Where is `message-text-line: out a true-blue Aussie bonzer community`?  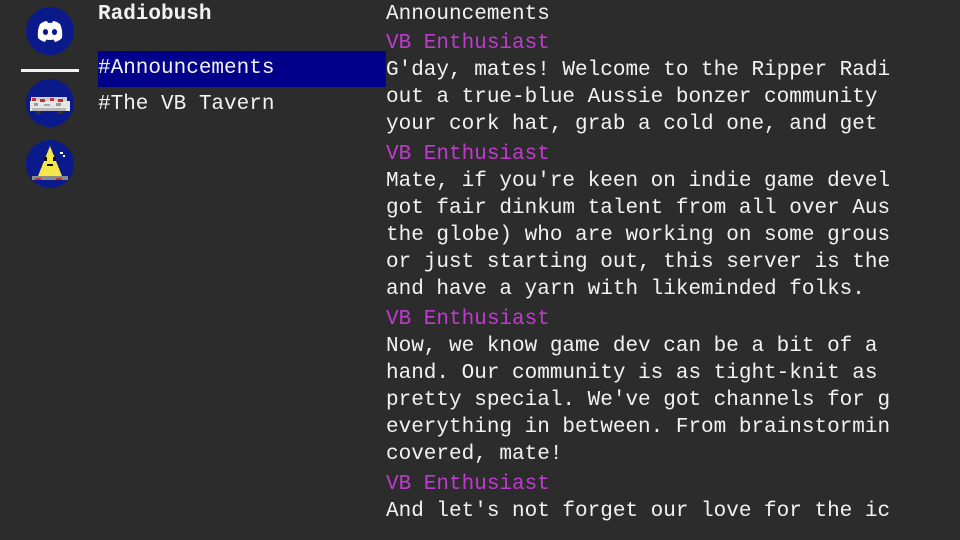
message-text-line: out a true-blue Aussie bonzer community is located at coordinates (632, 97).